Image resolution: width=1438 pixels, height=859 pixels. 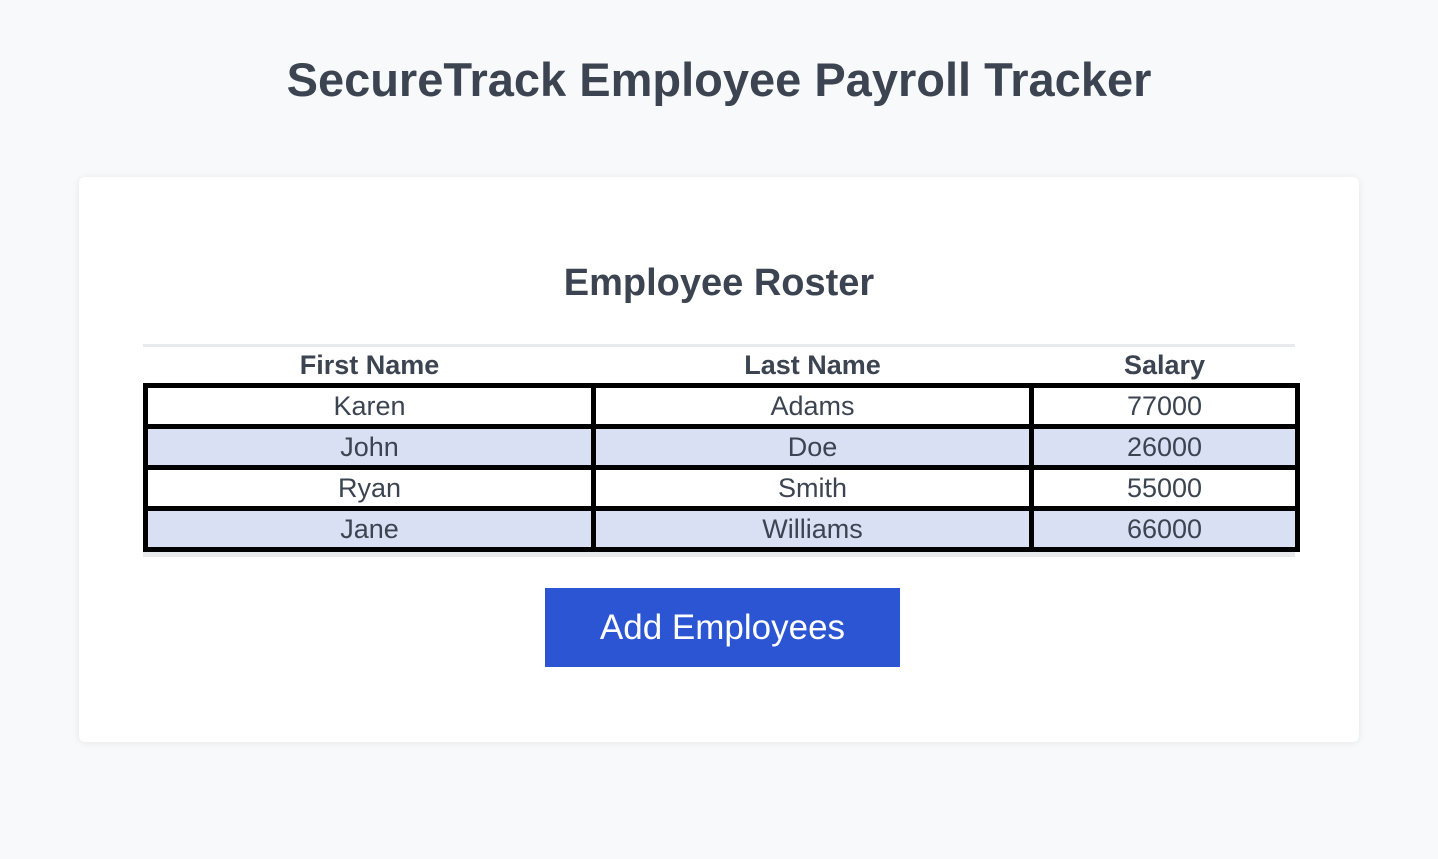 I want to click on column-header-first-name: First Name, so click(x=369, y=364).